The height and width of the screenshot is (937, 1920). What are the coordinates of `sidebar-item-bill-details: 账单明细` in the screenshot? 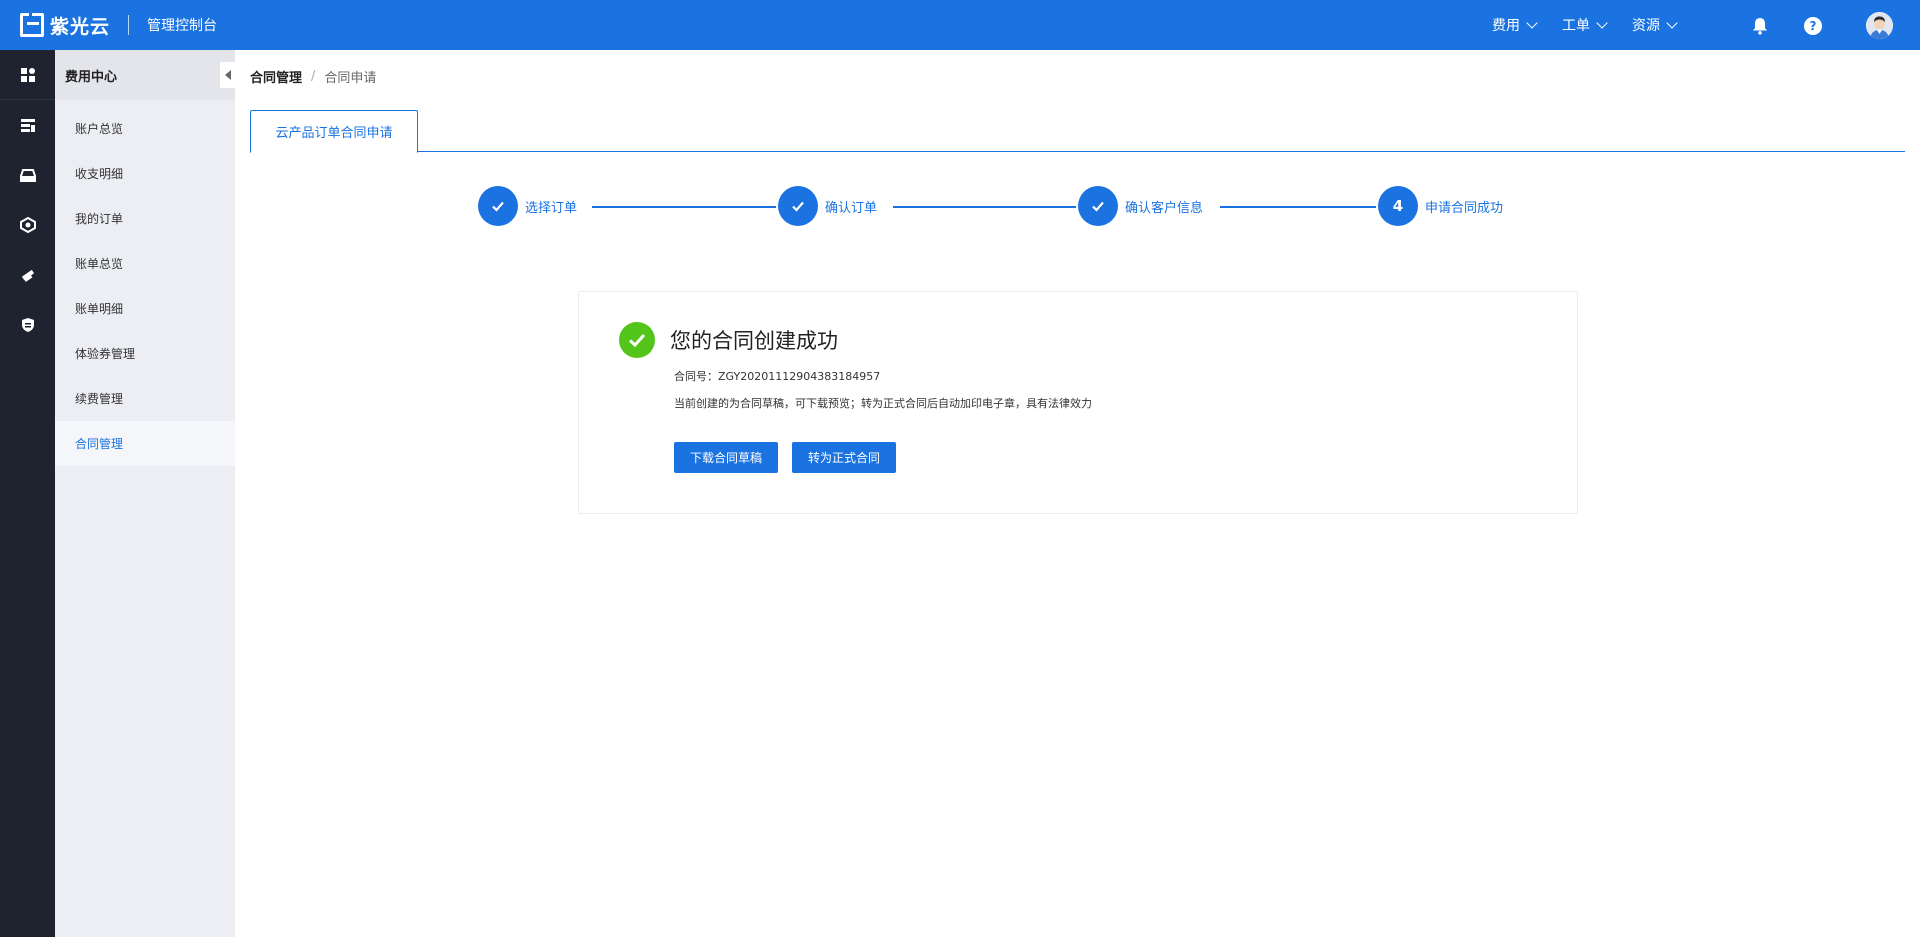 It's located at (145, 308).